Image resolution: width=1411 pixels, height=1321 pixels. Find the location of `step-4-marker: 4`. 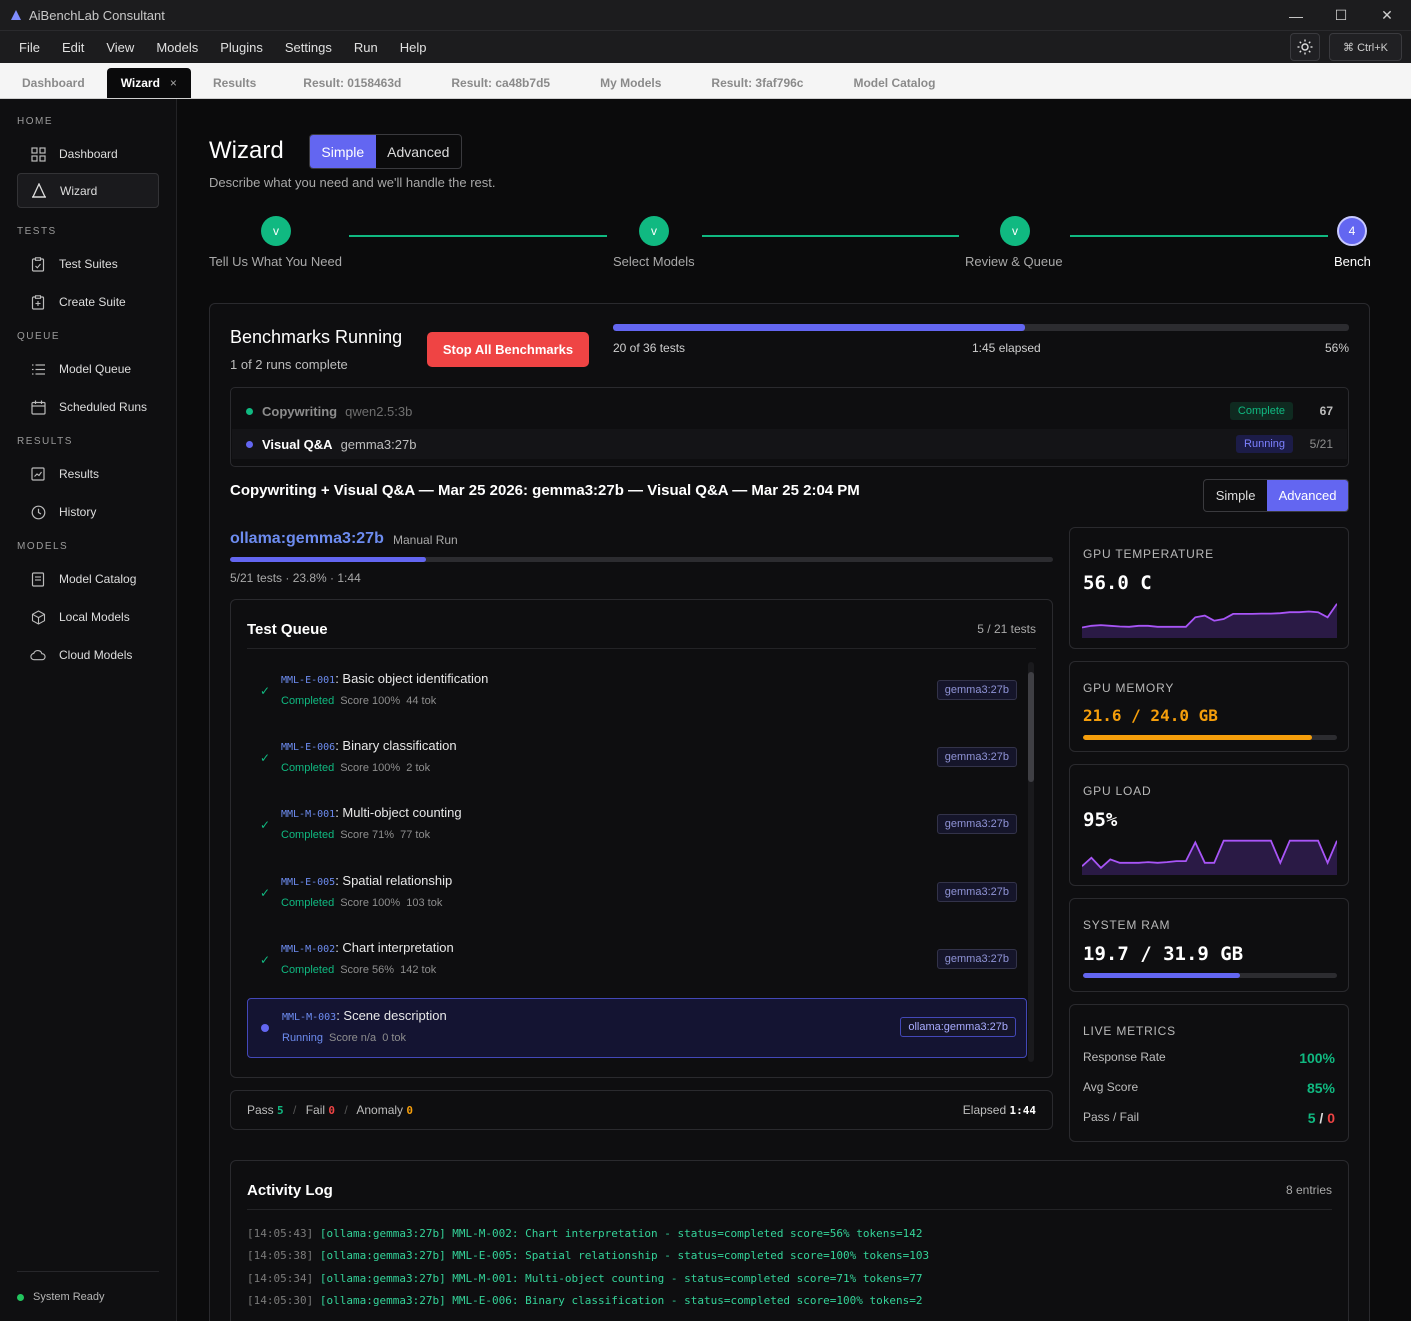

step-4-marker: 4 is located at coordinates (1352, 231).